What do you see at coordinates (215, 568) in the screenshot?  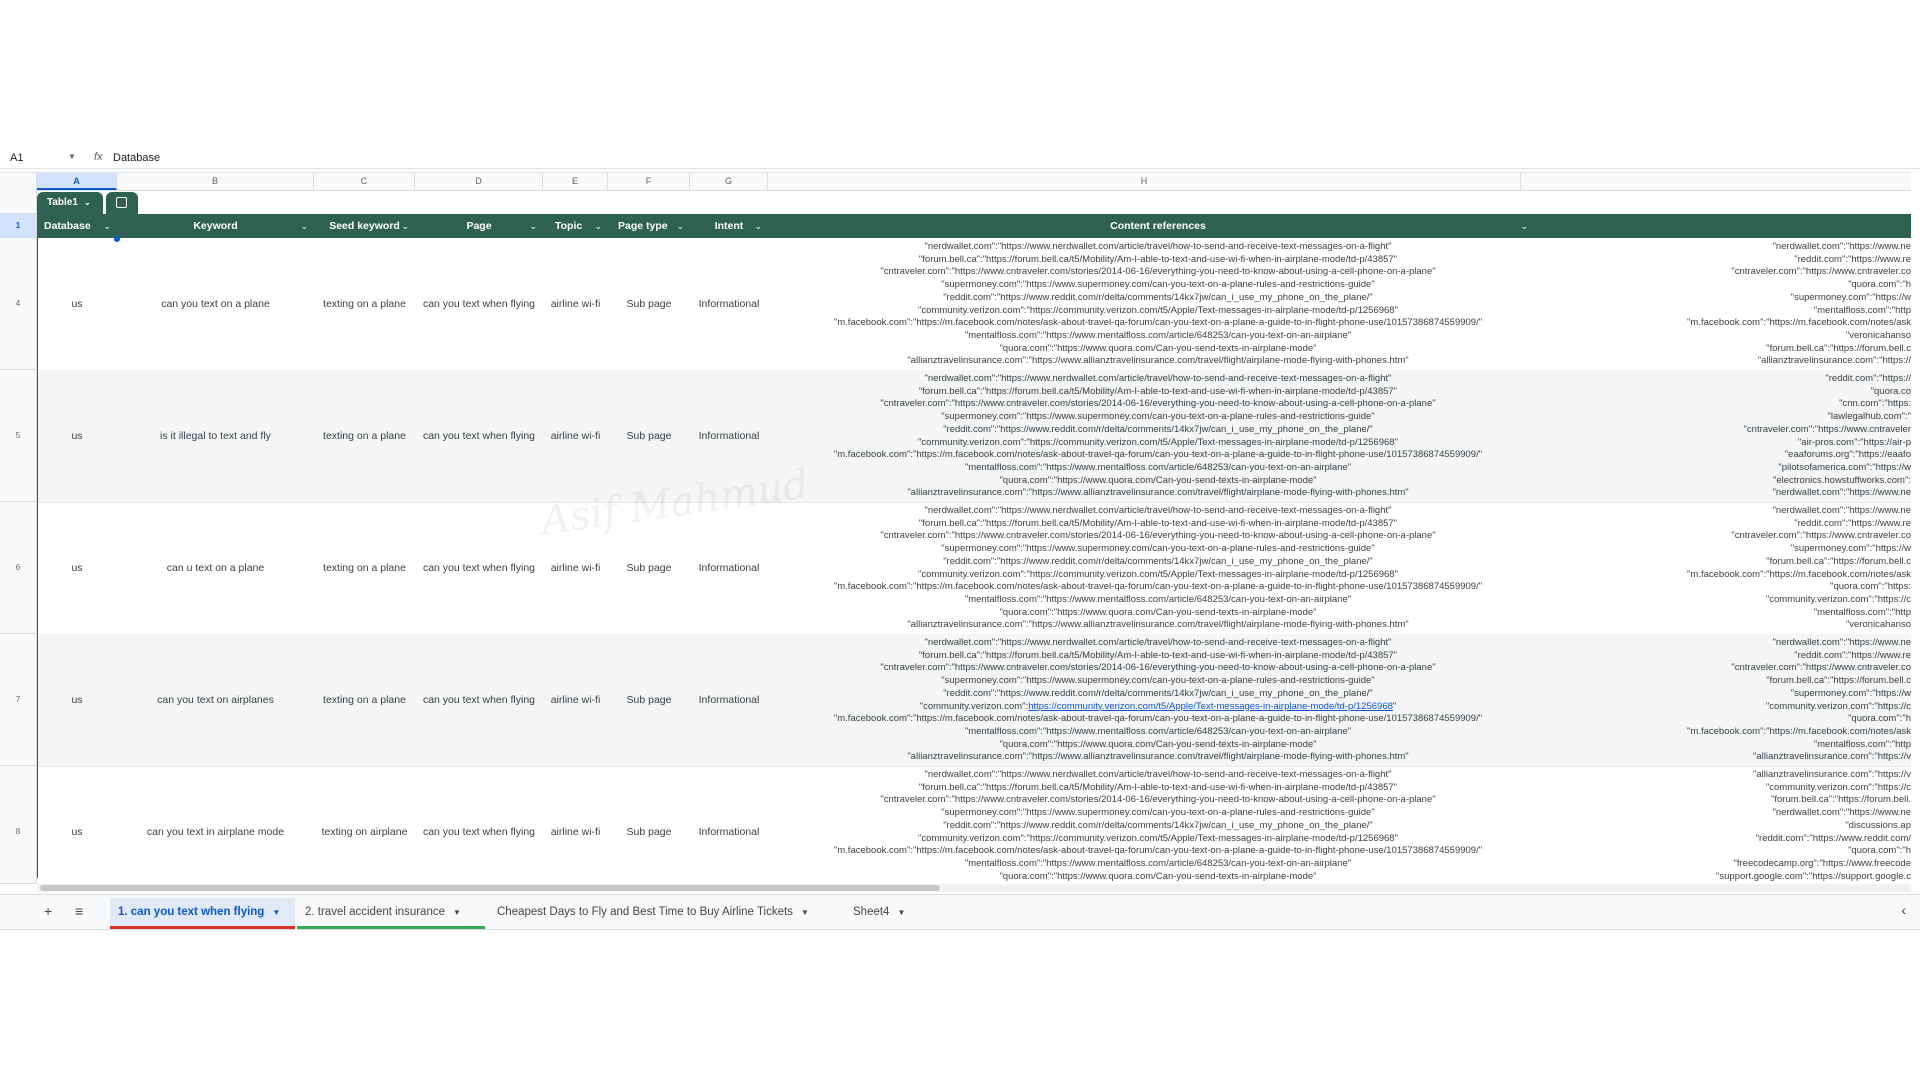 I see `cell-keyword: can u text on a plane` at bounding box center [215, 568].